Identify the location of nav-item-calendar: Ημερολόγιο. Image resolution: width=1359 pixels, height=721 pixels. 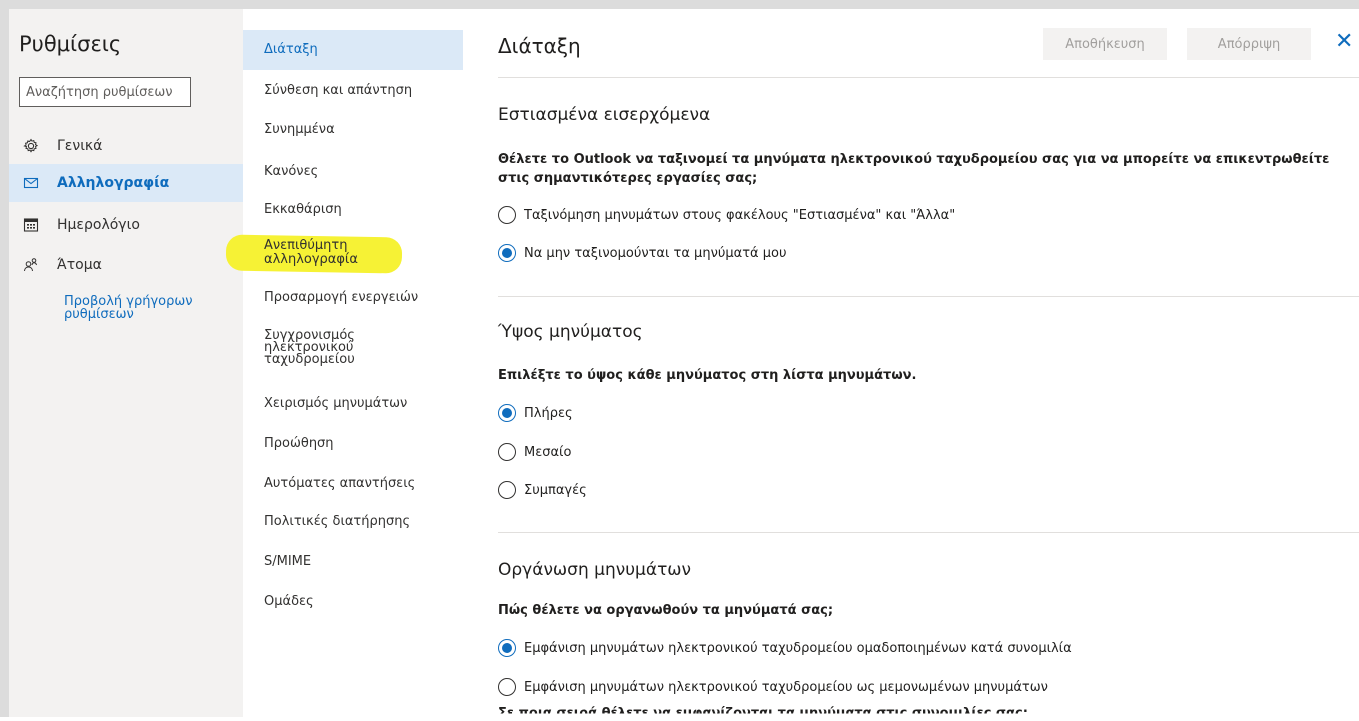
(126, 225).